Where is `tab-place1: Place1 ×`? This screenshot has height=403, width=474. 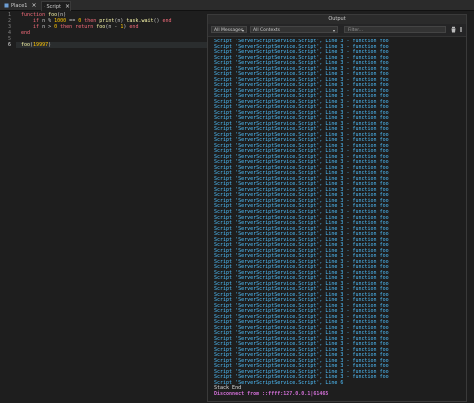 tab-place1: Place1 × is located at coordinates (21, 5).